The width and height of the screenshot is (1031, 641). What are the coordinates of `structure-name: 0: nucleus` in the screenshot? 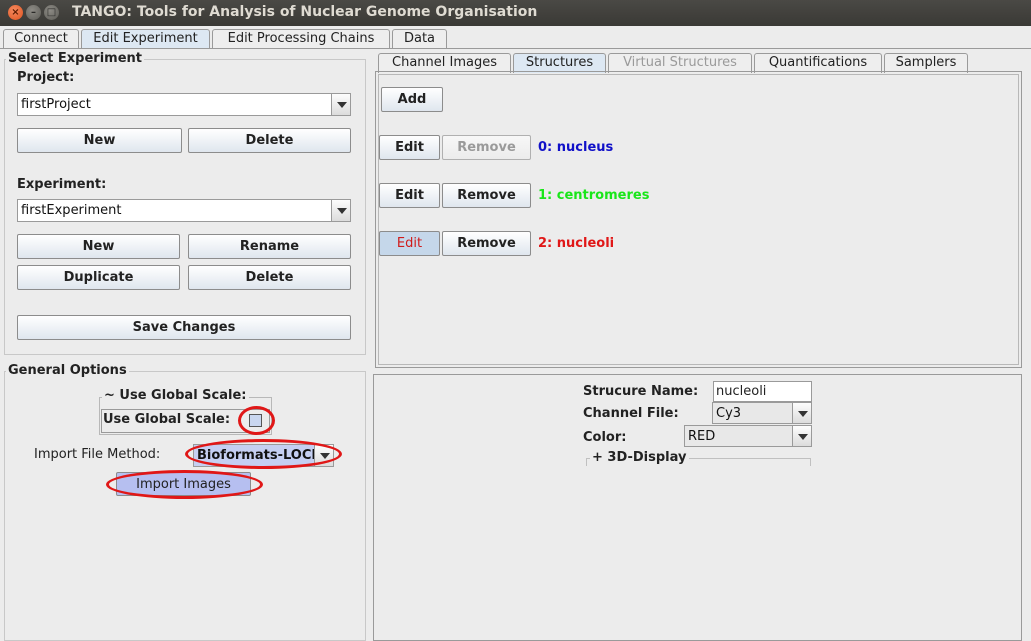 It's located at (576, 147).